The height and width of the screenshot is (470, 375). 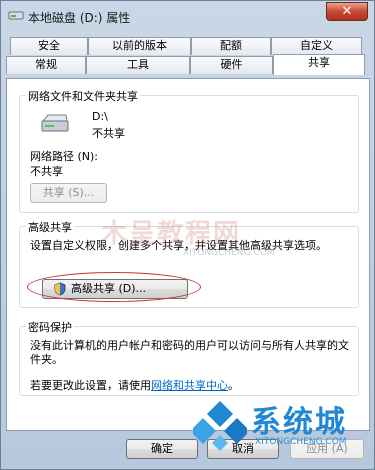 I want to click on site-logo: 系统城 XITONGCHENG.COM, so click(x=279, y=430).